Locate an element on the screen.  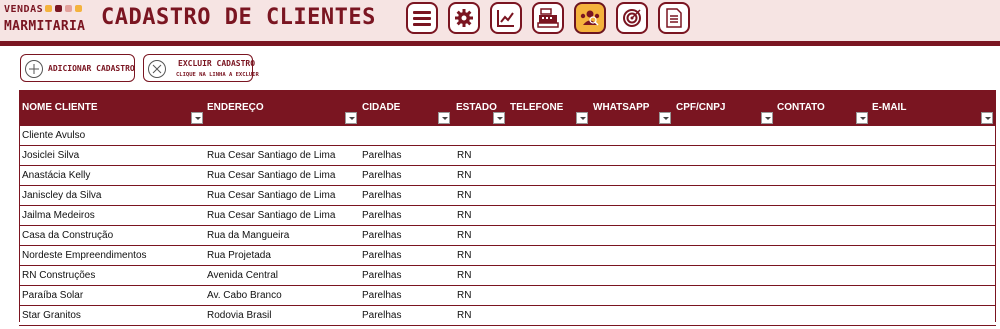
column-header-phone: TELEFONE is located at coordinates (548, 108).